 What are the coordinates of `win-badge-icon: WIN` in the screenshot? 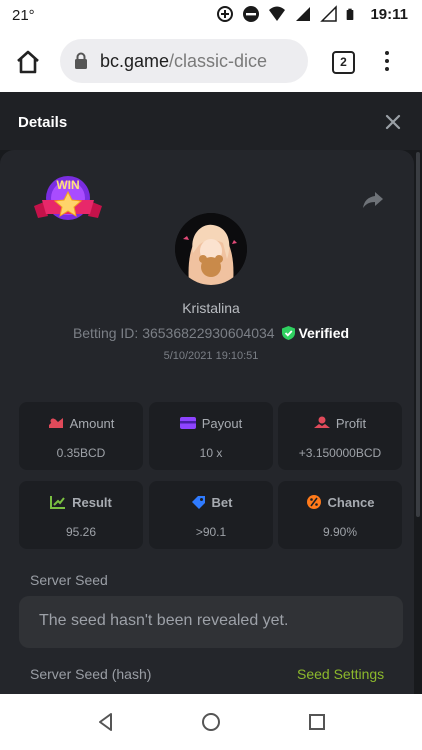 It's located at (68, 198).